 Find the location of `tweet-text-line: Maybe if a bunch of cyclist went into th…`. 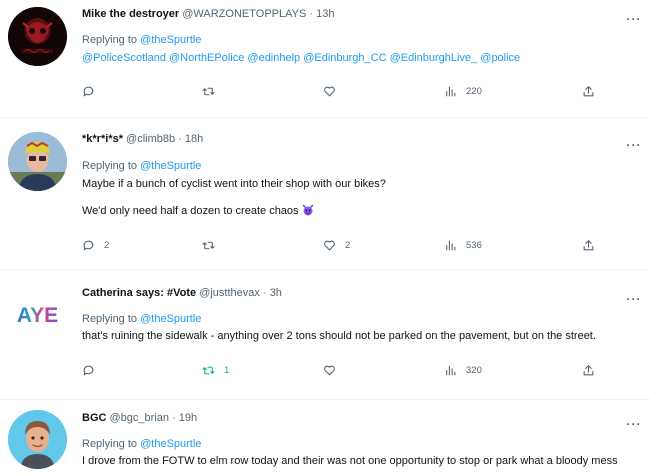

tweet-text-line: Maybe if a bunch of cyclist went into th… is located at coordinates (234, 184).